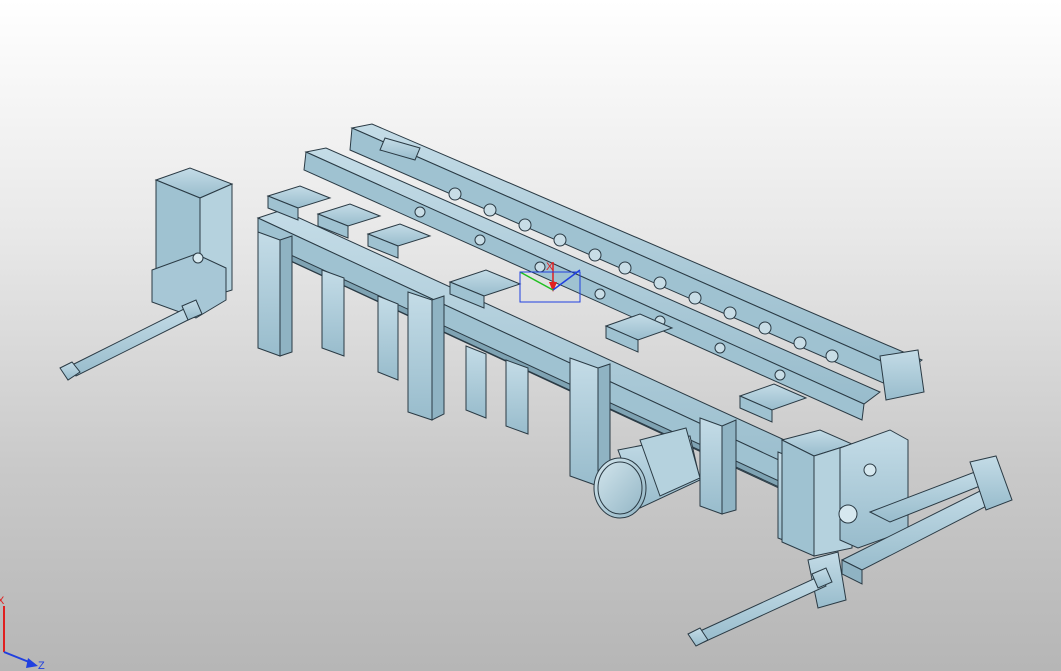  What do you see at coordinates (2, 601) in the screenshot?
I see `triad-x-label: X` at bounding box center [2, 601].